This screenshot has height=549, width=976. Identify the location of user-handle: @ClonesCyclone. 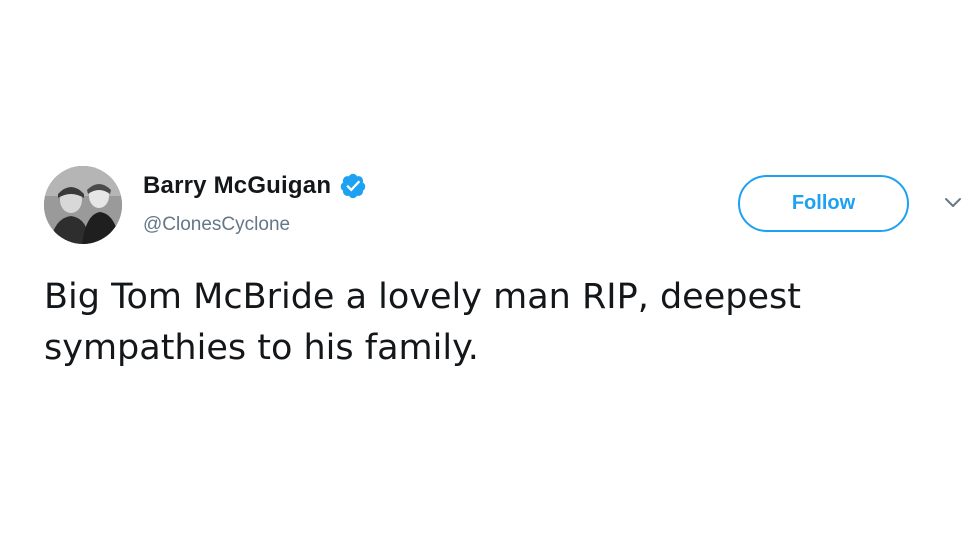
(216, 225).